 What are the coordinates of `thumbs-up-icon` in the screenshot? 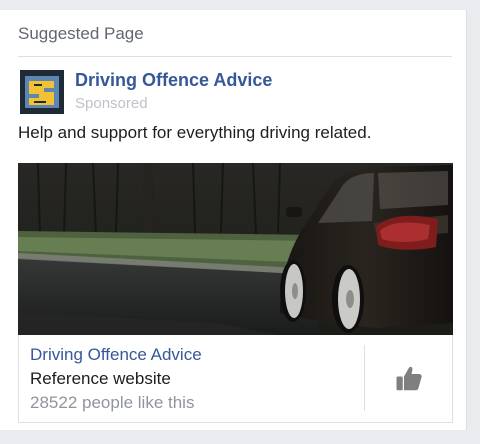 It's located at (409, 378).